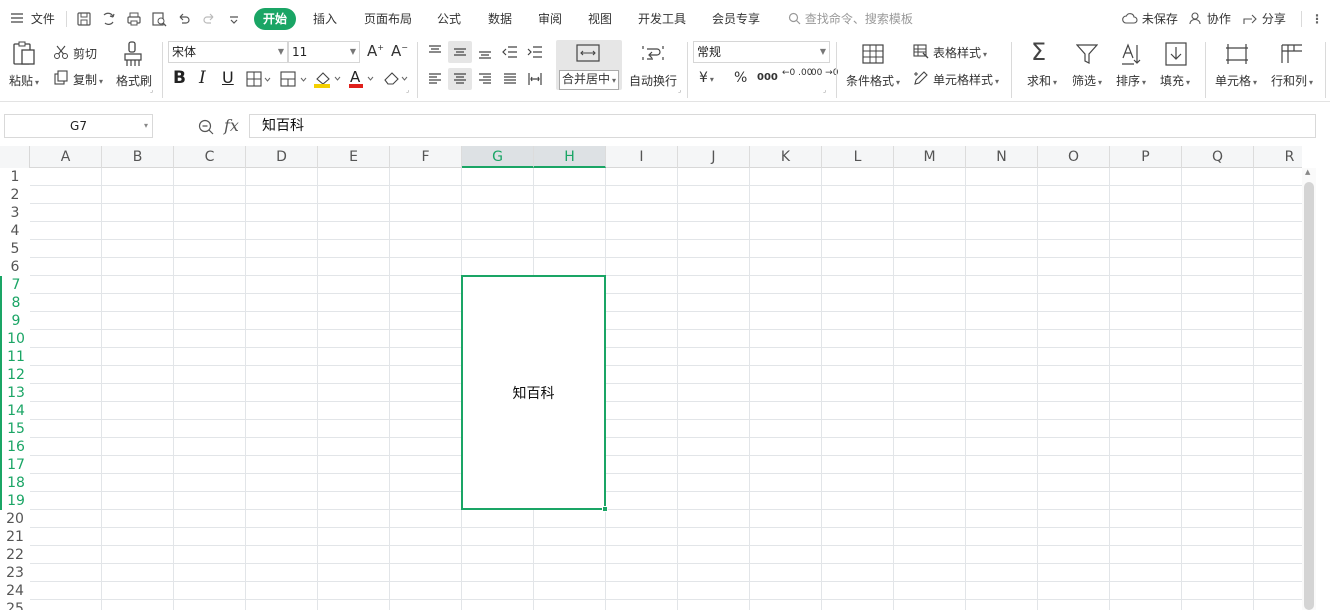 The image size is (1330, 610). What do you see at coordinates (714, 157) in the screenshot?
I see `column-header-j: J` at bounding box center [714, 157].